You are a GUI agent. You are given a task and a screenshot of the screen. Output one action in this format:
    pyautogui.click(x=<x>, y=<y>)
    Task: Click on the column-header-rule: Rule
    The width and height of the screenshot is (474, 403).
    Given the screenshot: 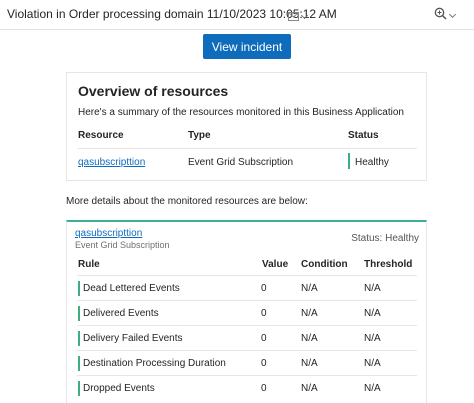 What is the action you would take?
    pyautogui.click(x=89, y=264)
    